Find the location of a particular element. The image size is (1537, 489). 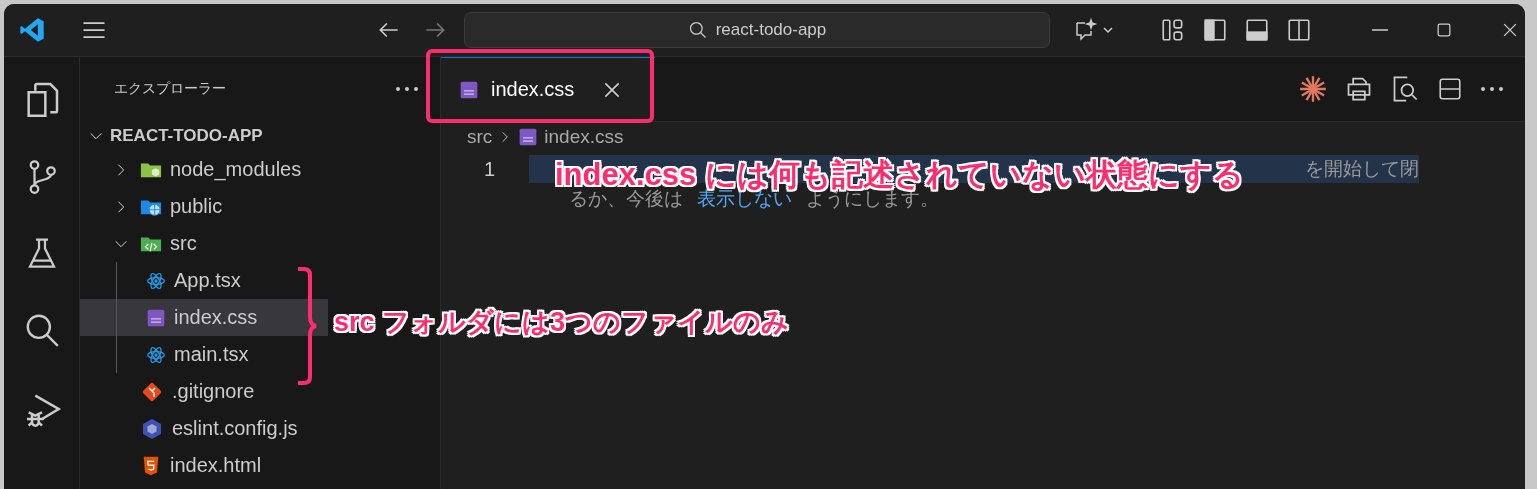

folder-root: REACT-TODO-APP is located at coordinates (260, 136).